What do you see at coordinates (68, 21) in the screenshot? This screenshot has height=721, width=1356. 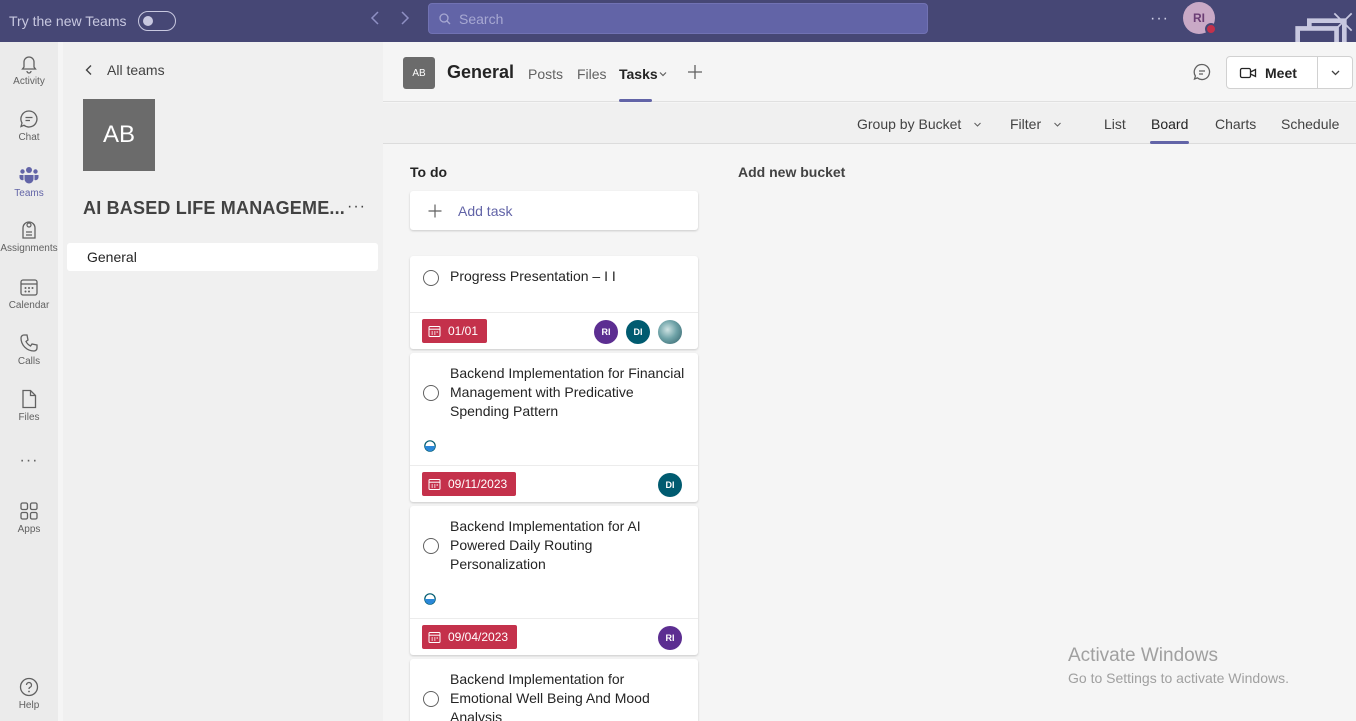 I see `try-new-teams-label: Try the new Teams` at bounding box center [68, 21].